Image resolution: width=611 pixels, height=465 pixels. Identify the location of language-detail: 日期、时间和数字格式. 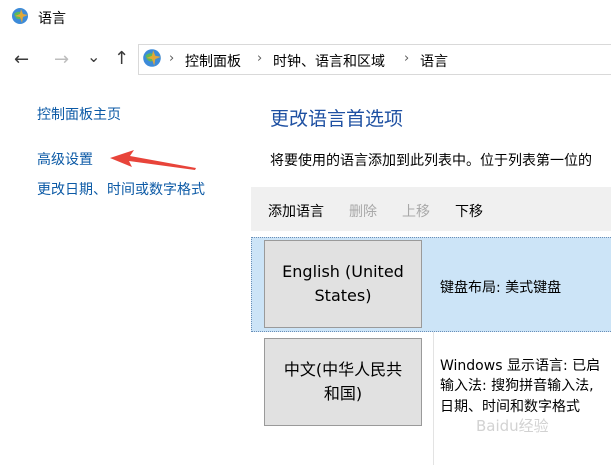
(510, 407).